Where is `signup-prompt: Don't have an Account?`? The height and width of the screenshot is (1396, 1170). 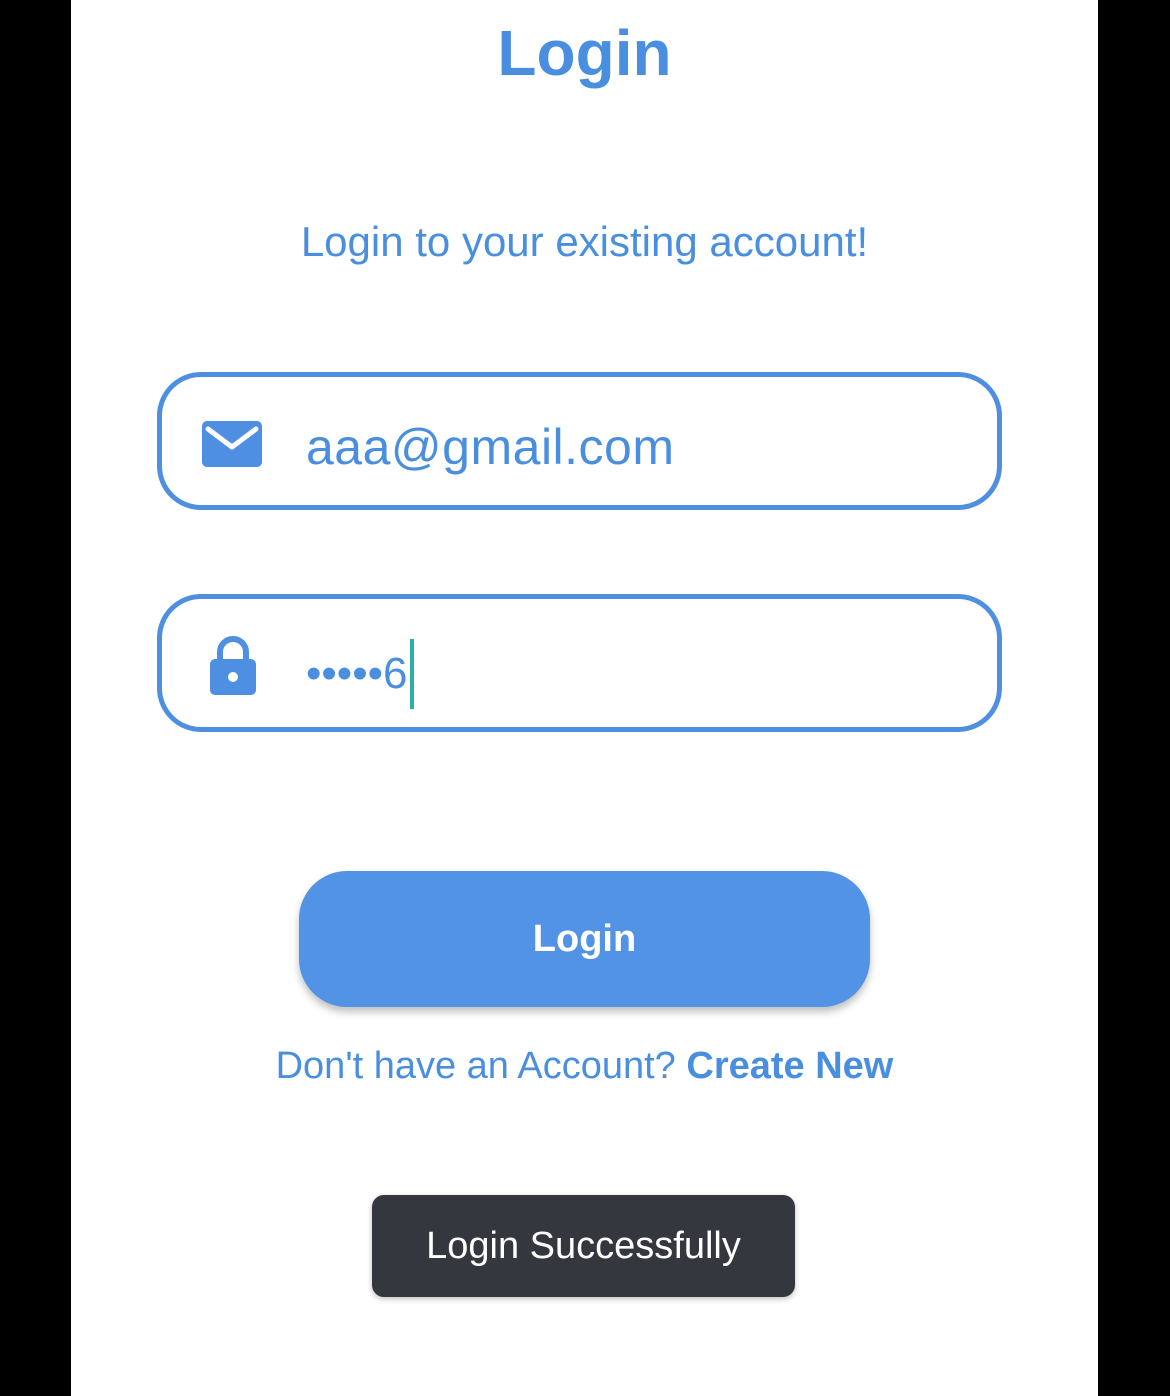
signup-prompt: Don't have an Account? is located at coordinates (475, 1066).